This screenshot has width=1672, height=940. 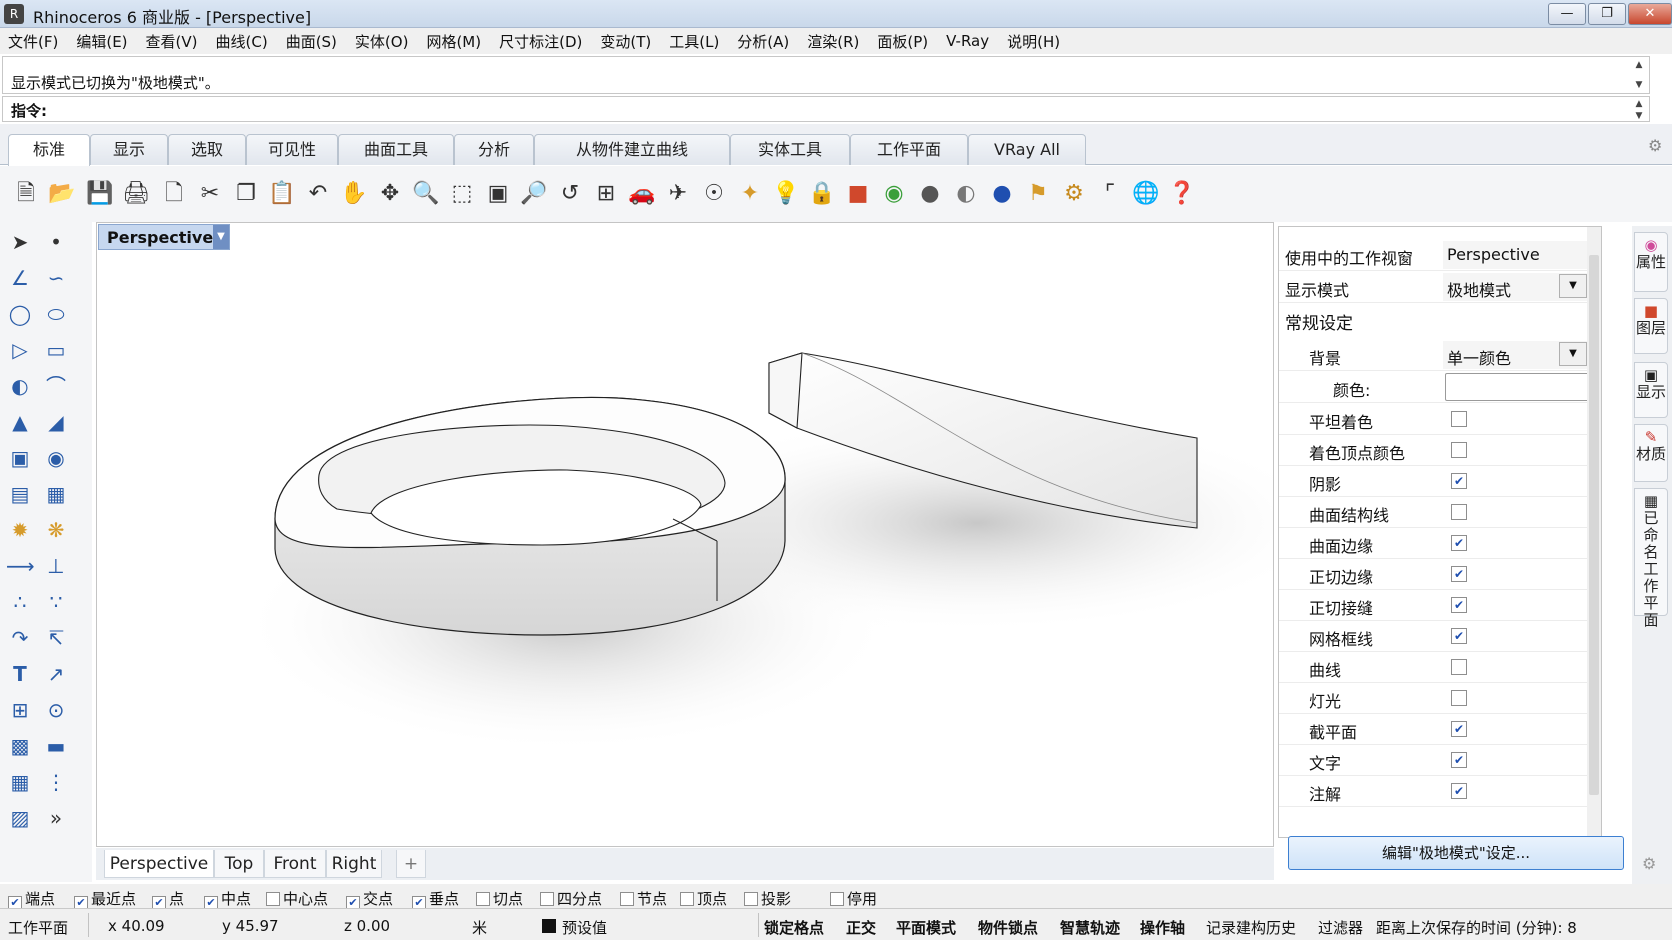 I want to click on scroll-down-icon: ▼, so click(x=1639, y=85).